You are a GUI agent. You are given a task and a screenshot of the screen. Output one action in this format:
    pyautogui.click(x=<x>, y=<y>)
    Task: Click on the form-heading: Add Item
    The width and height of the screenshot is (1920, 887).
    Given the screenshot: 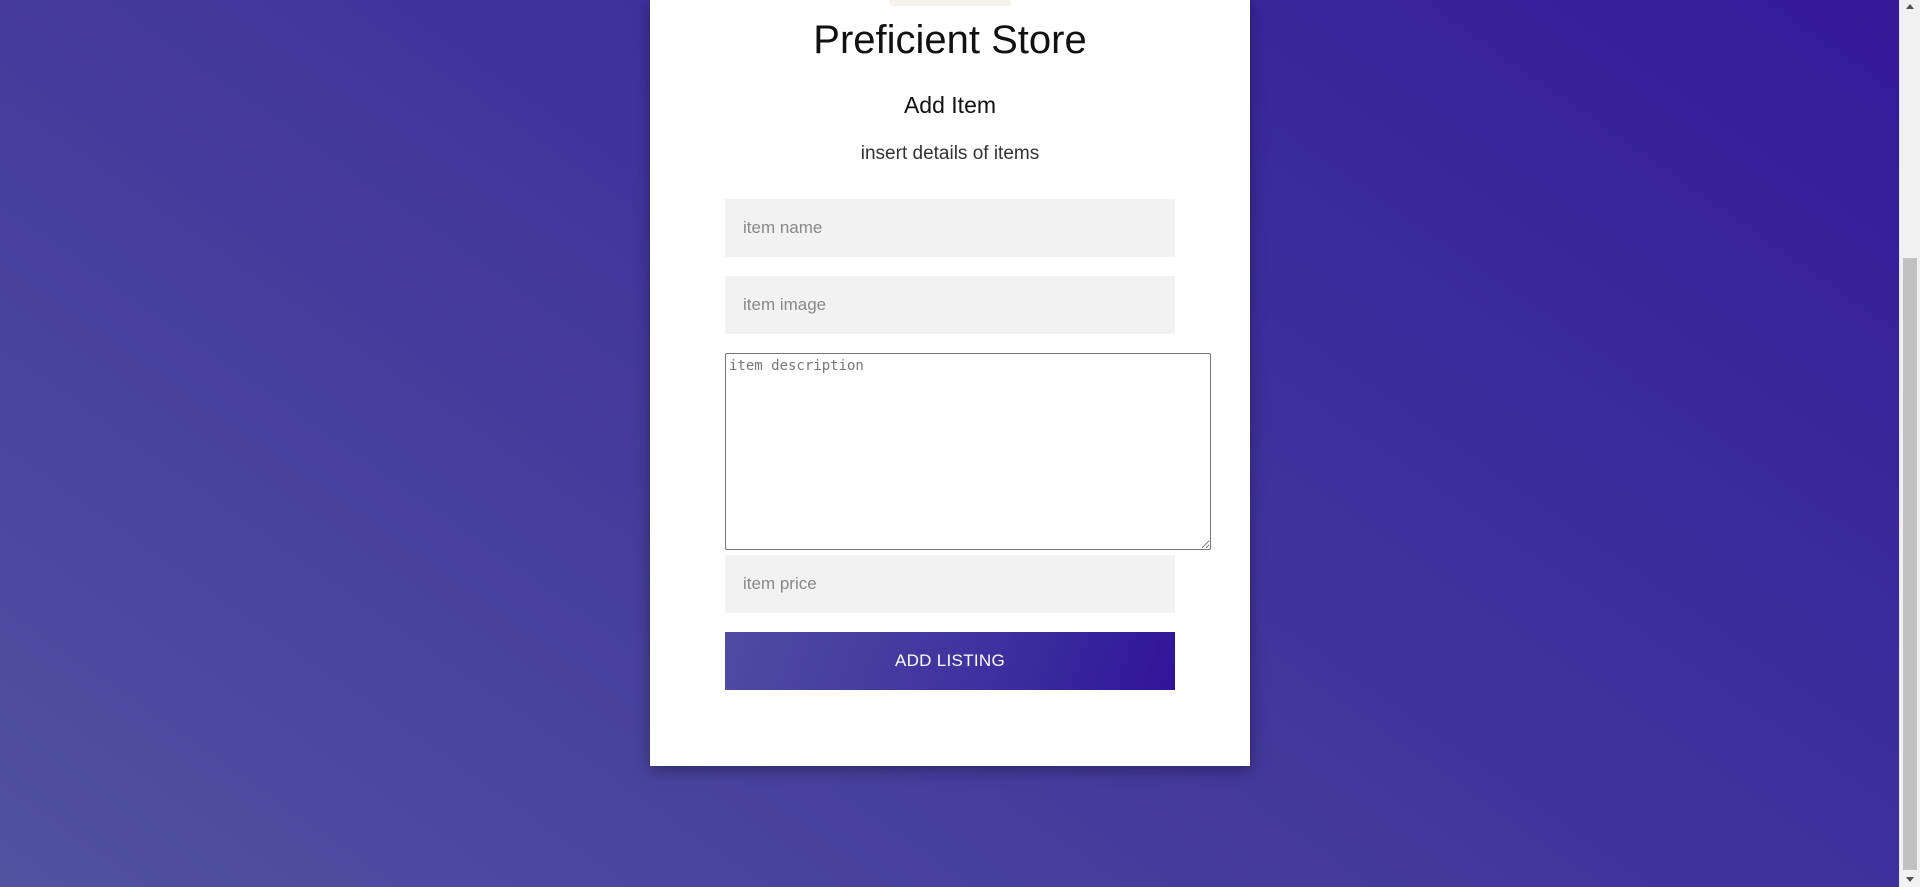 What is the action you would take?
    pyautogui.click(x=950, y=105)
    